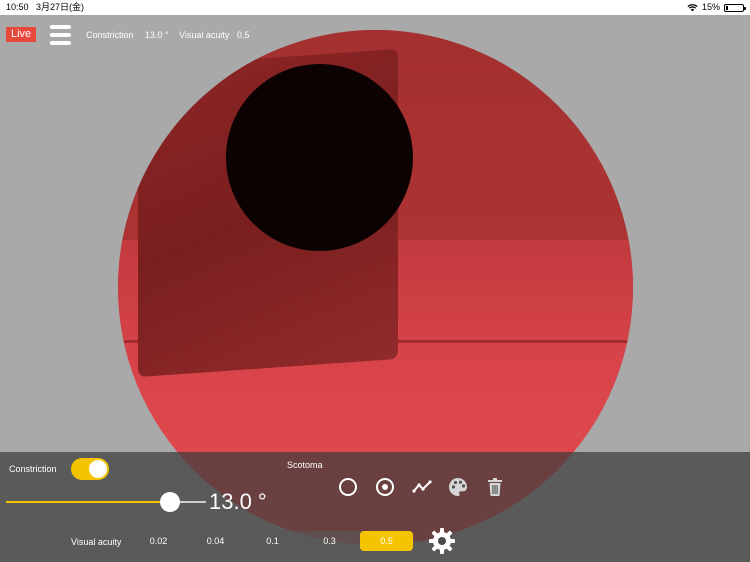  What do you see at coordinates (157, 35) in the screenshot?
I see `top-constriction-value: 13.0 °` at bounding box center [157, 35].